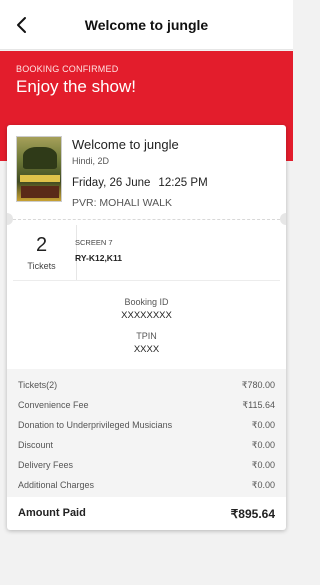 This screenshot has height=585, width=320. Describe the element at coordinates (183, 183) in the screenshot. I see `show-time: 12:25 PM` at that location.